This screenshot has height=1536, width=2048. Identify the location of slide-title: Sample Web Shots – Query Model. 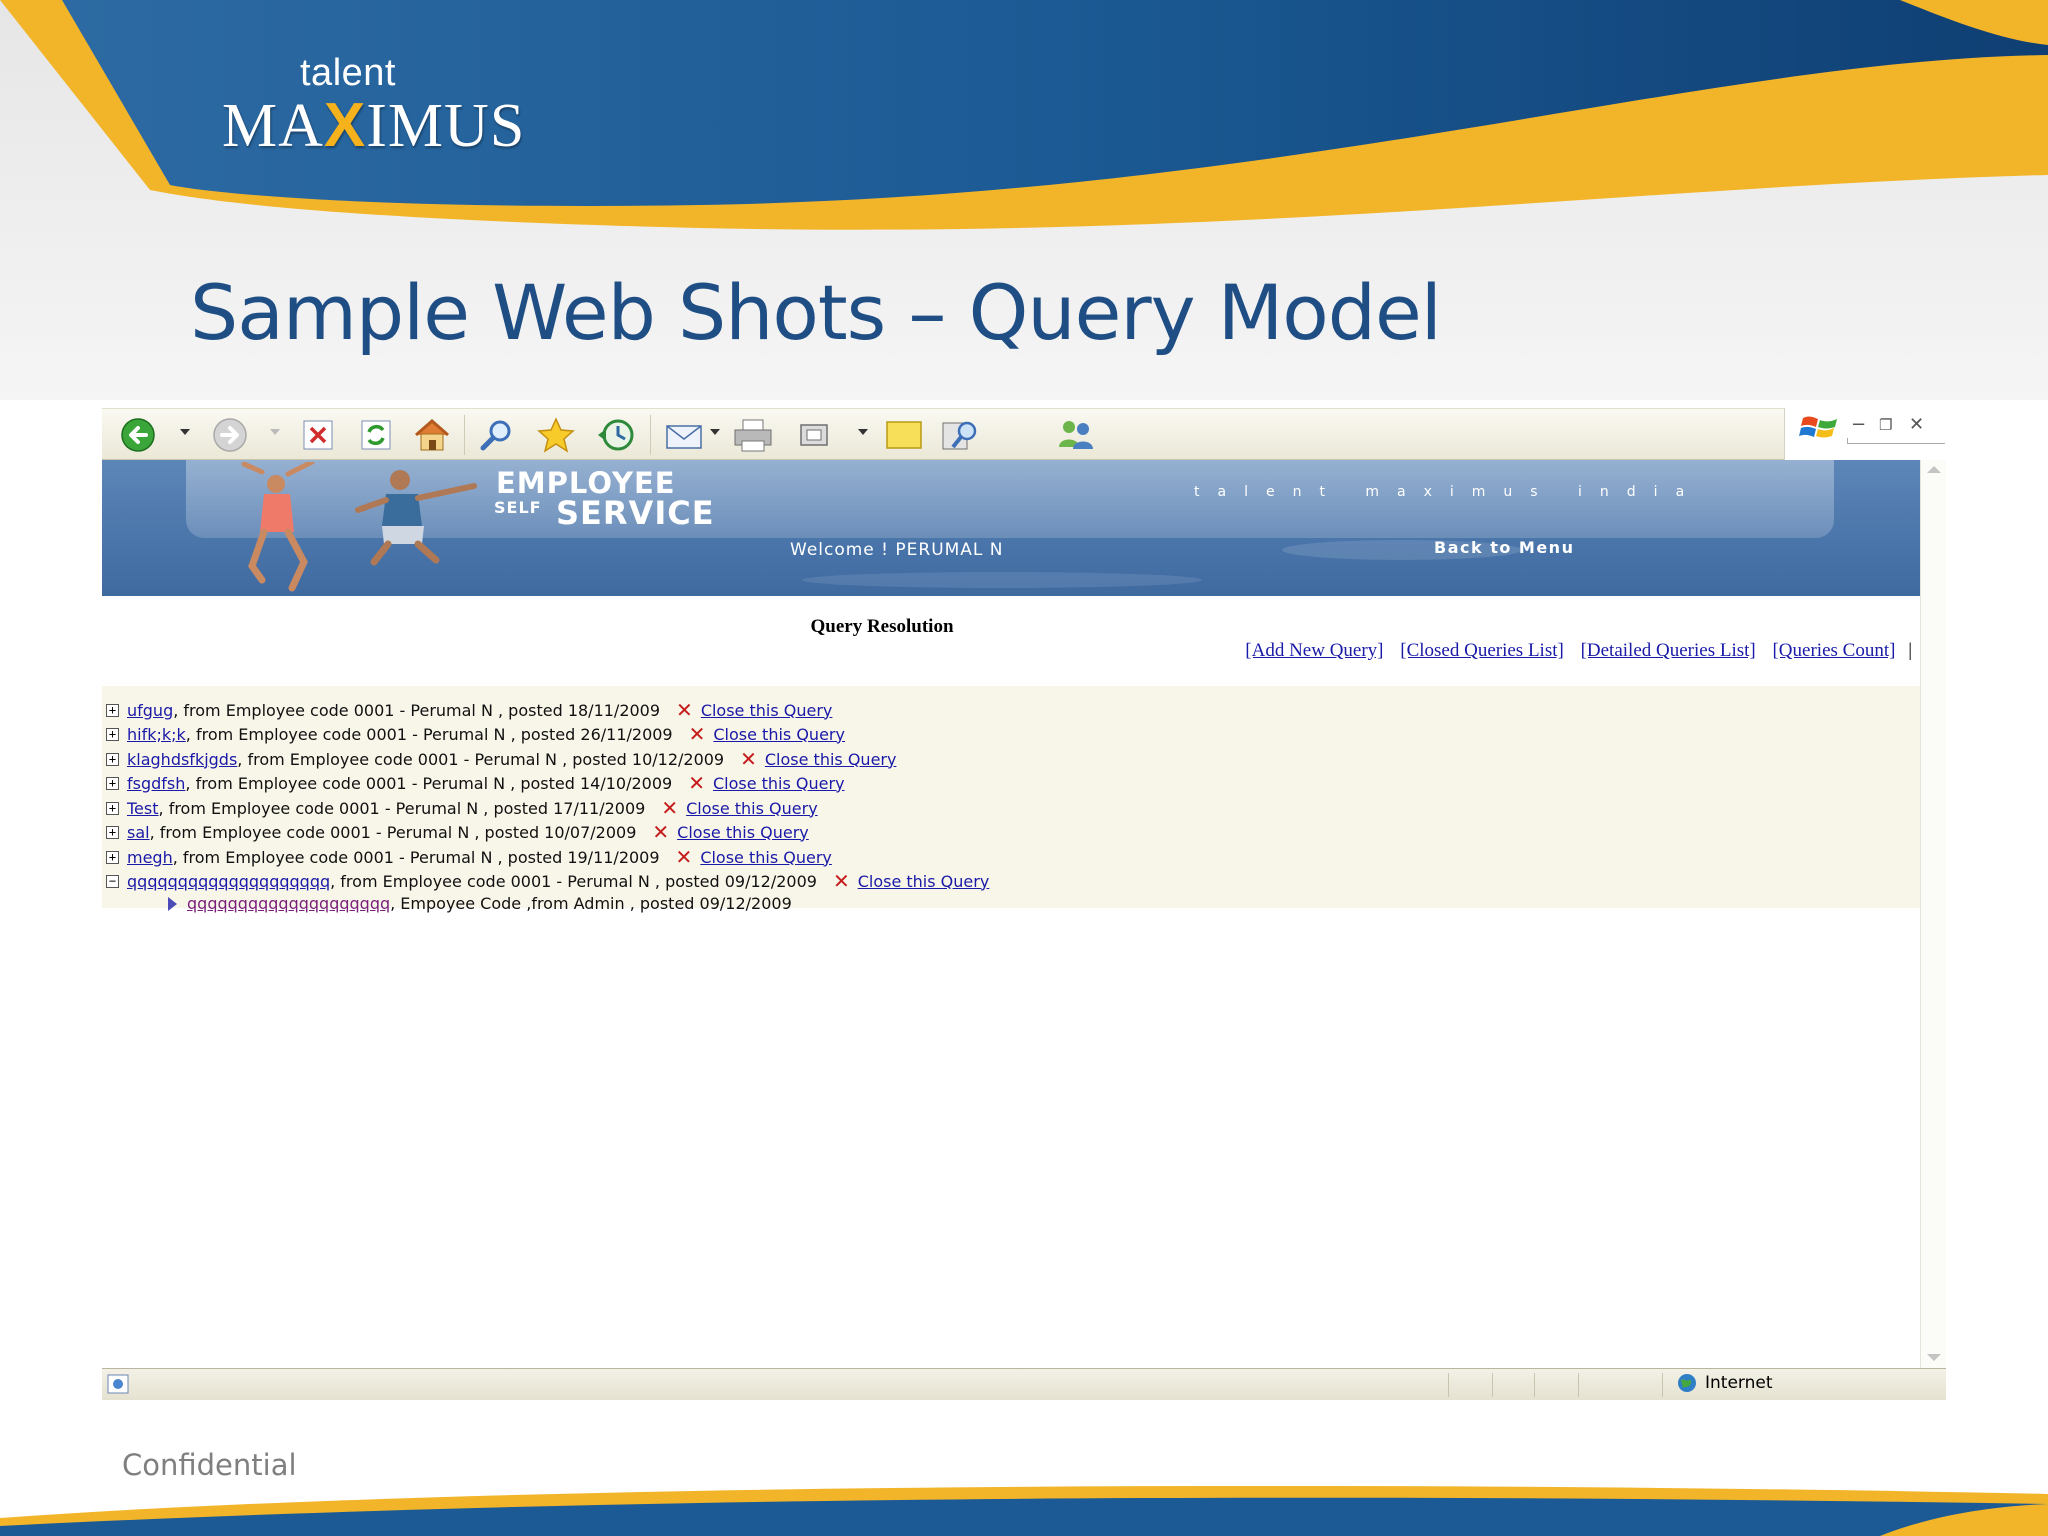
(816, 312).